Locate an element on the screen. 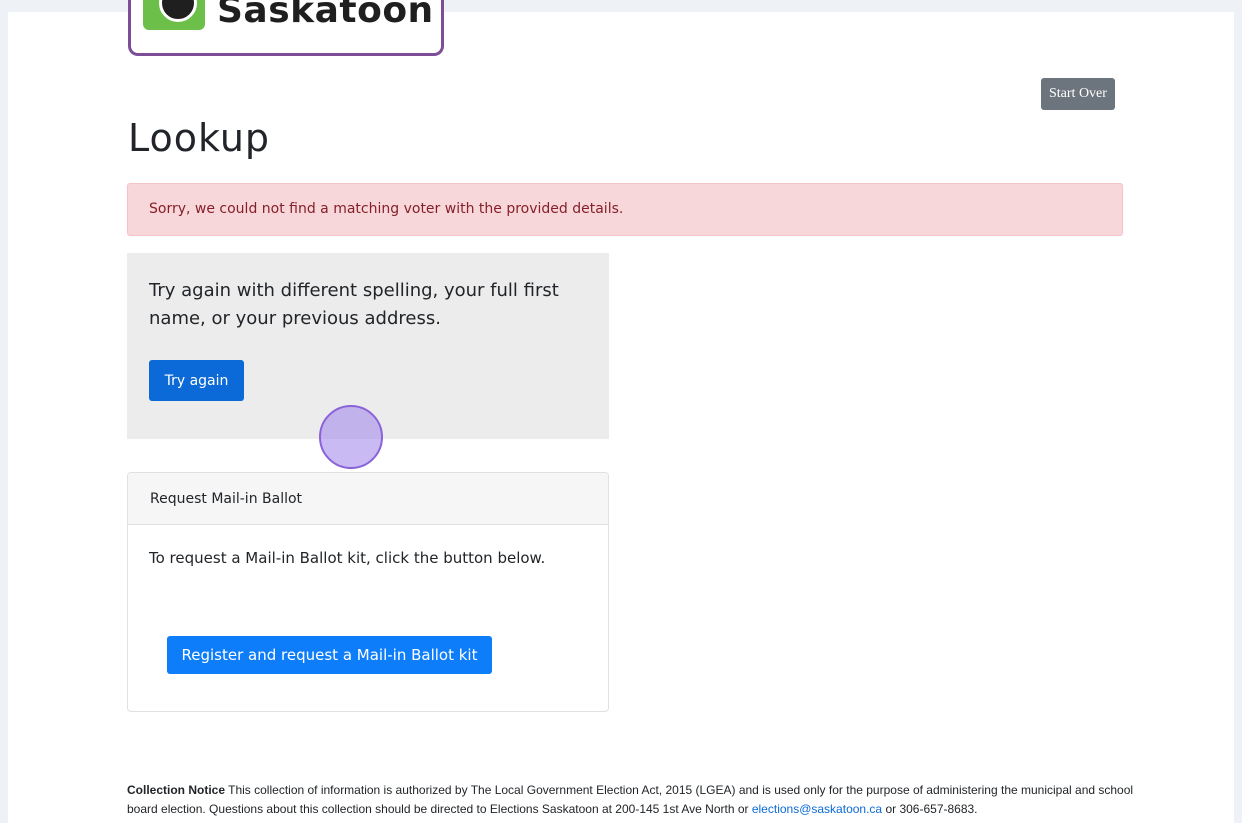  collection-notice-title: Collection Notice is located at coordinates (176, 790).